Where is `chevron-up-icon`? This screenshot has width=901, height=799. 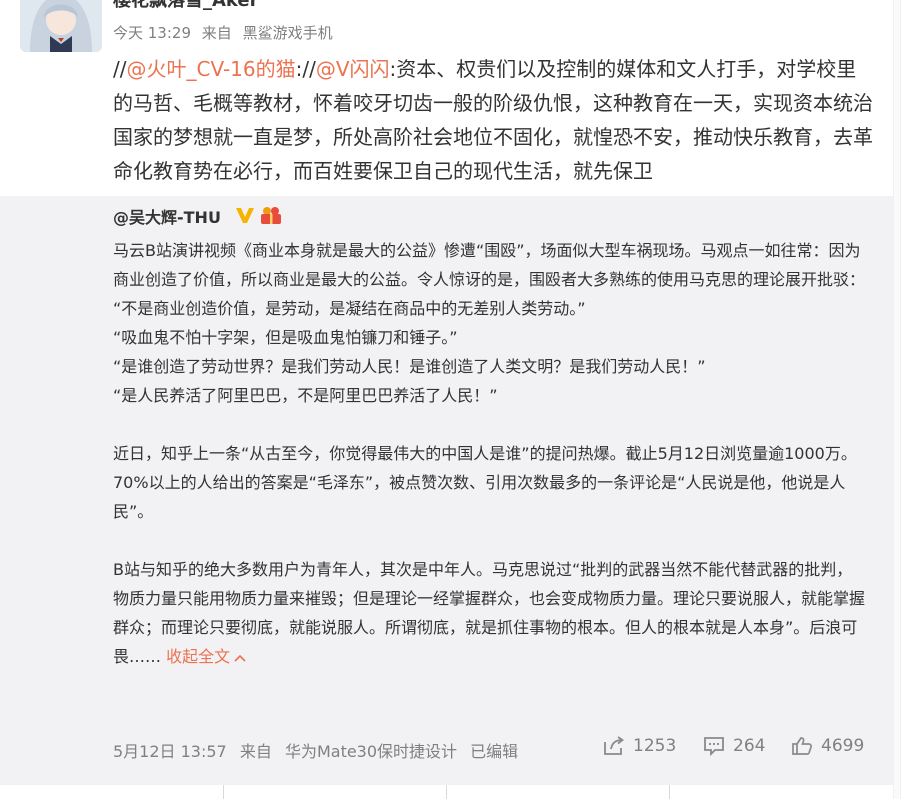 chevron-up-icon is located at coordinates (240, 658).